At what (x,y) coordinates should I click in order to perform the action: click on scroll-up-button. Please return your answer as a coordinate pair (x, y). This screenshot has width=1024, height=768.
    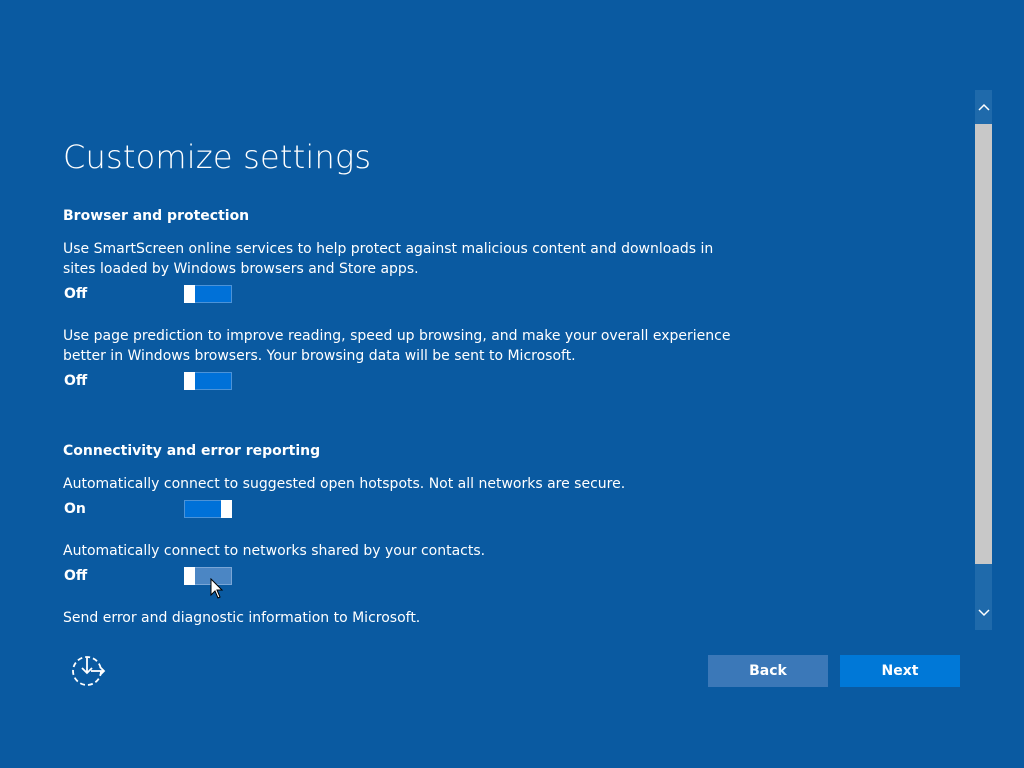
    Looking at the image, I should click on (983, 107).